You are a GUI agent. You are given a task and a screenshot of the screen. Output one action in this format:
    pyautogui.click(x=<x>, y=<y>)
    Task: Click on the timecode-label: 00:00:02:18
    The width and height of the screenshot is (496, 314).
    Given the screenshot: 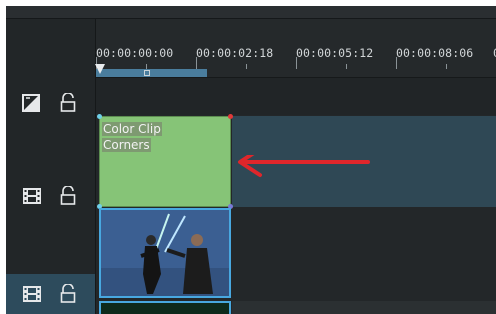 What is the action you would take?
    pyautogui.click(x=235, y=53)
    